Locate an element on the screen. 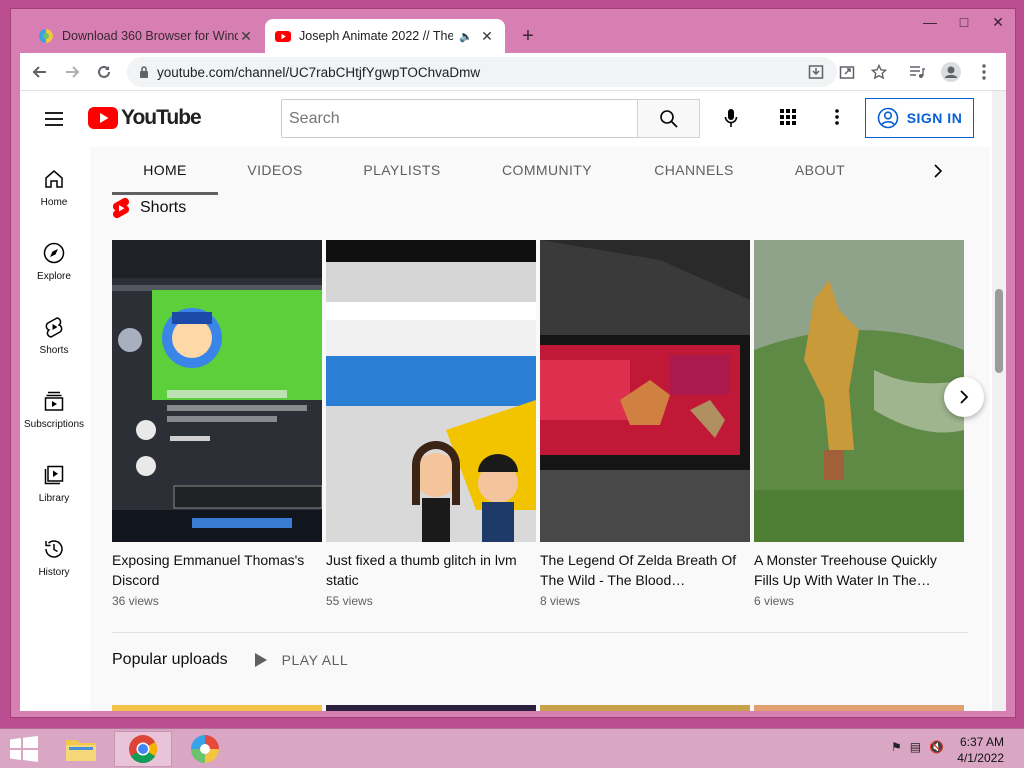 The width and height of the screenshot is (1024, 768). reload-button is located at coordinates (104, 72).